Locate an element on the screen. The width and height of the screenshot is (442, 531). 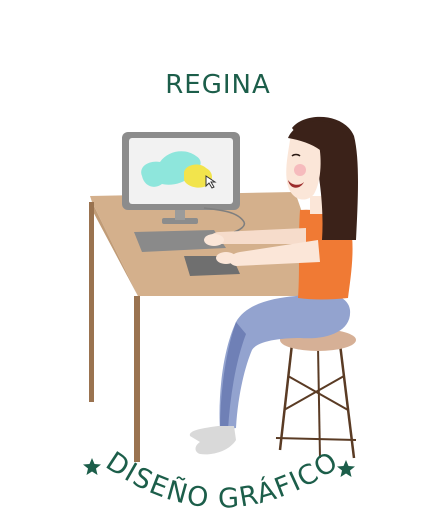
desk-leg-left is located at coordinates (91, 302).